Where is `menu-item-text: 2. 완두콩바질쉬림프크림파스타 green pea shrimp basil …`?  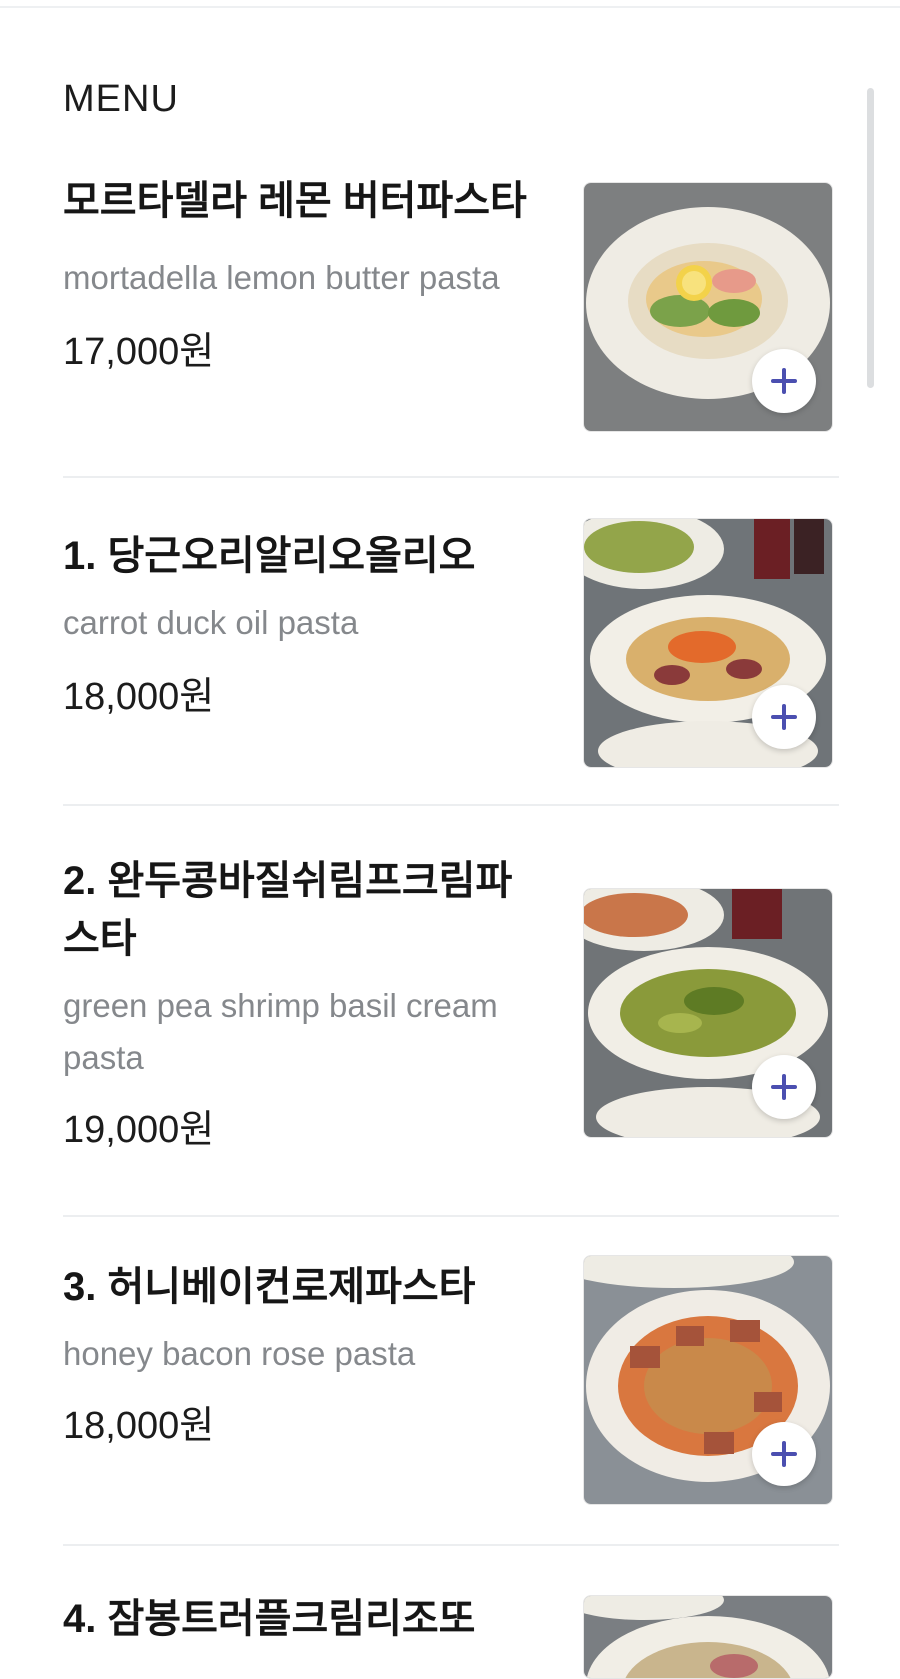 menu-item-text: 2. 완두콩바질쉬림프크림파스타 green pea shrimp basil … is located at coordinates (303, 1003).